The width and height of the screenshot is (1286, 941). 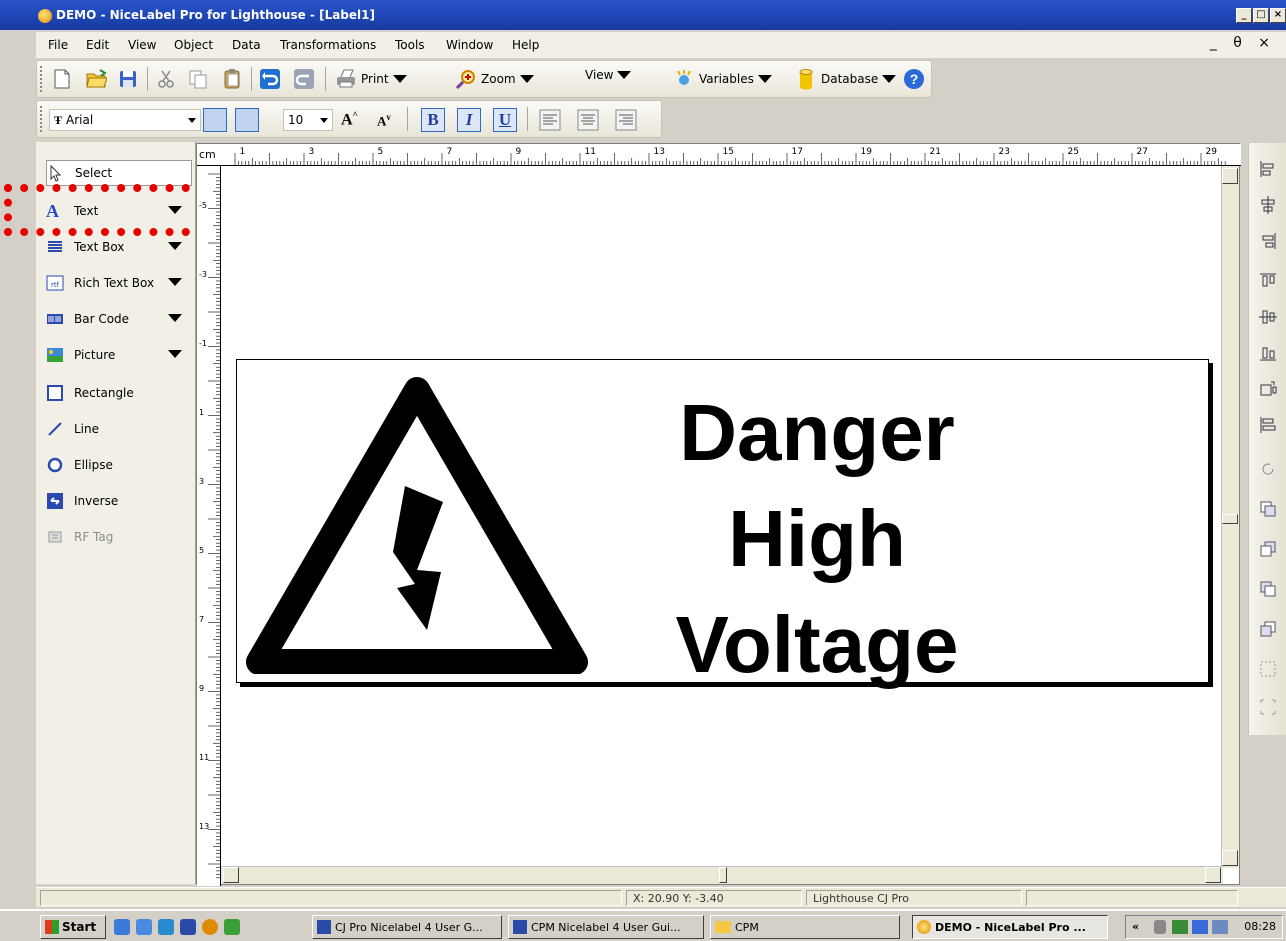 I want to click on restore-button: □, so click(x=1261, y=15).